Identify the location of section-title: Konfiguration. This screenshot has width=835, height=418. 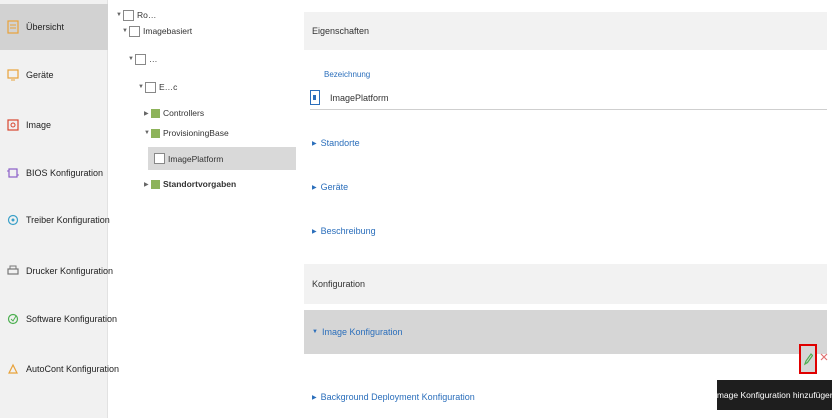
(339, 284).